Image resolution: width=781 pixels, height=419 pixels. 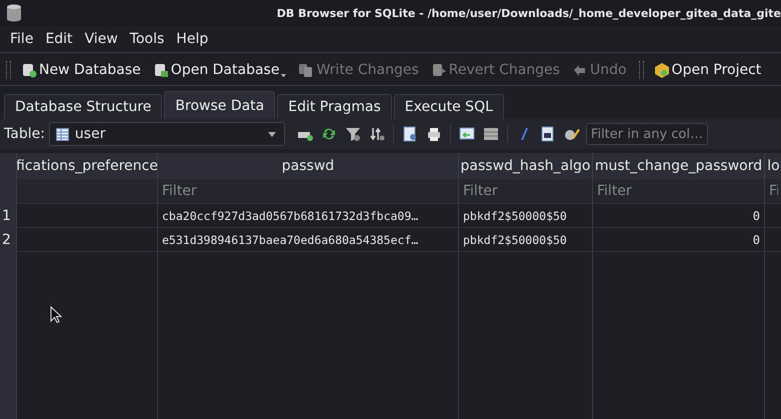 What do you see at coordinates (56, 315) in the screenshot?
I see `mouse-pointer-icon` at bounding box center [56, 315].